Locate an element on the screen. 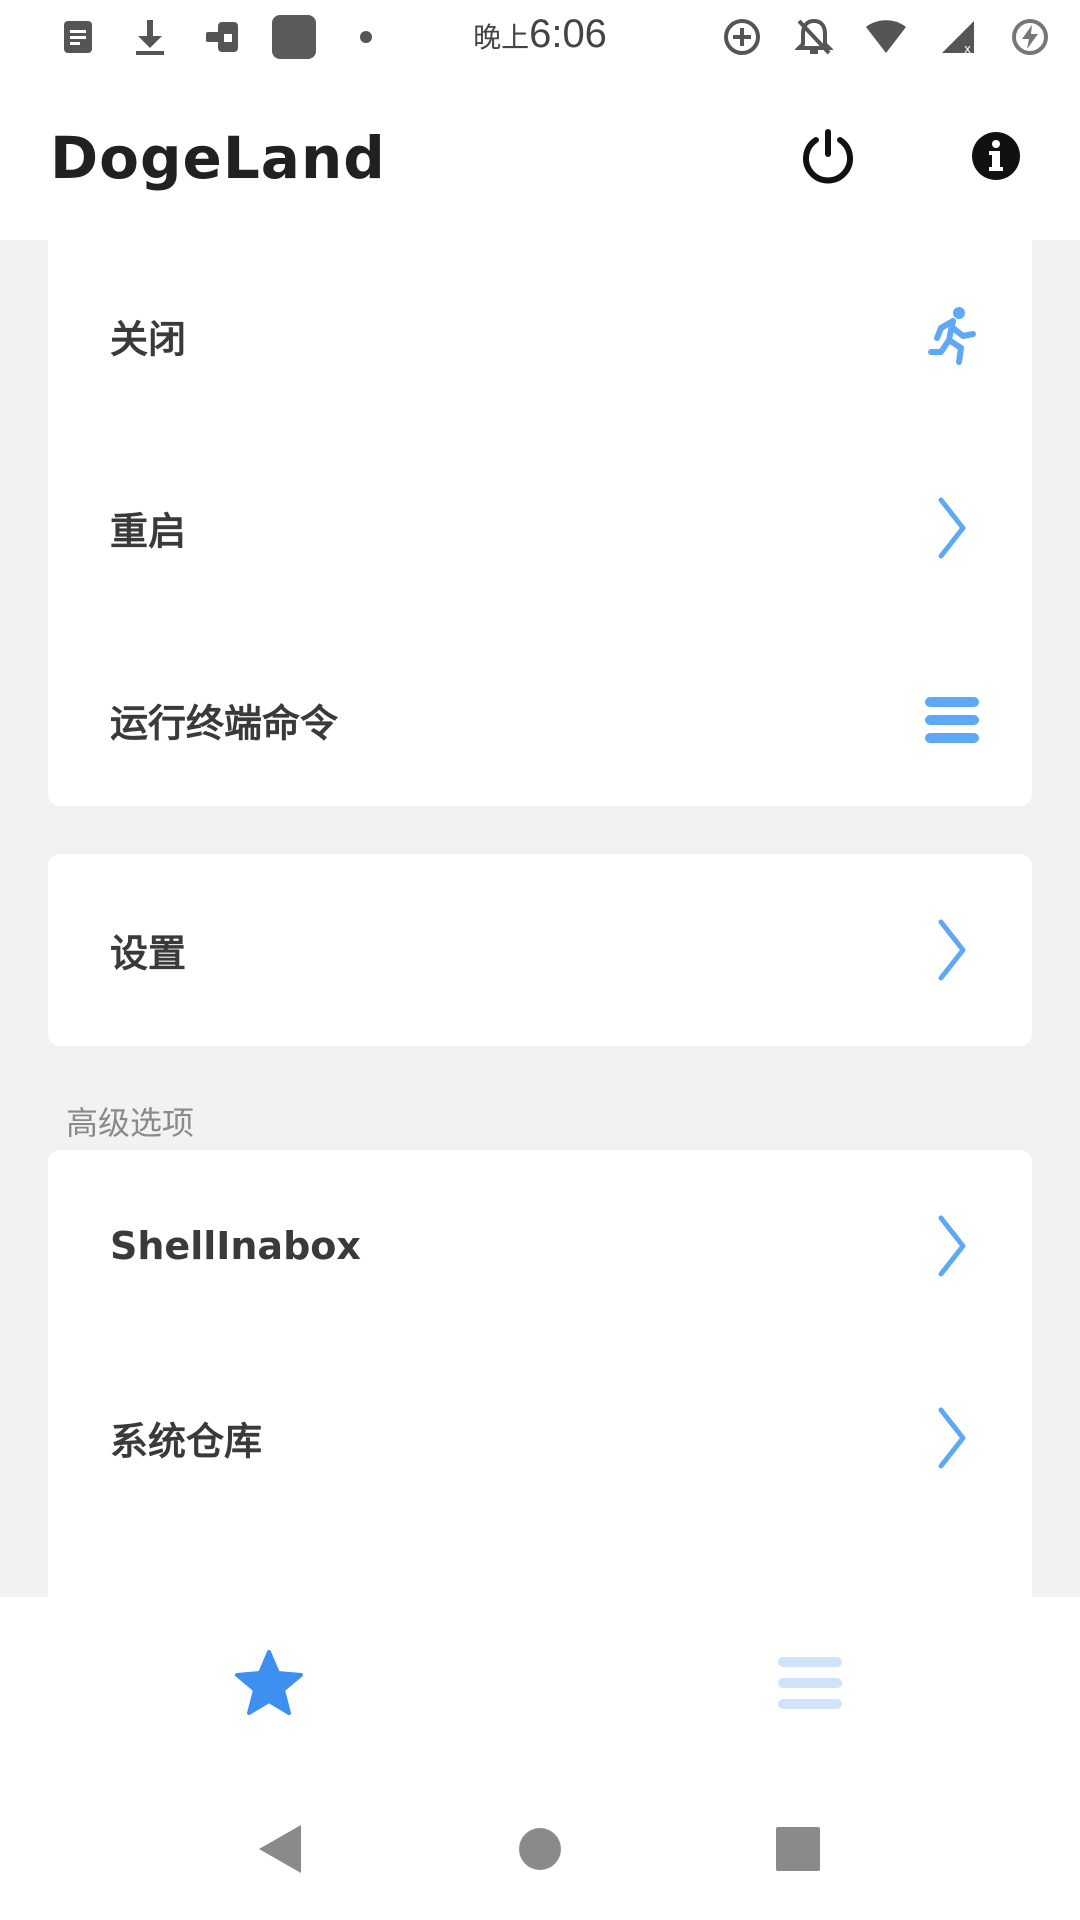 The image size is (1080, 1920). home-button is located at coordinates (540, 1851).